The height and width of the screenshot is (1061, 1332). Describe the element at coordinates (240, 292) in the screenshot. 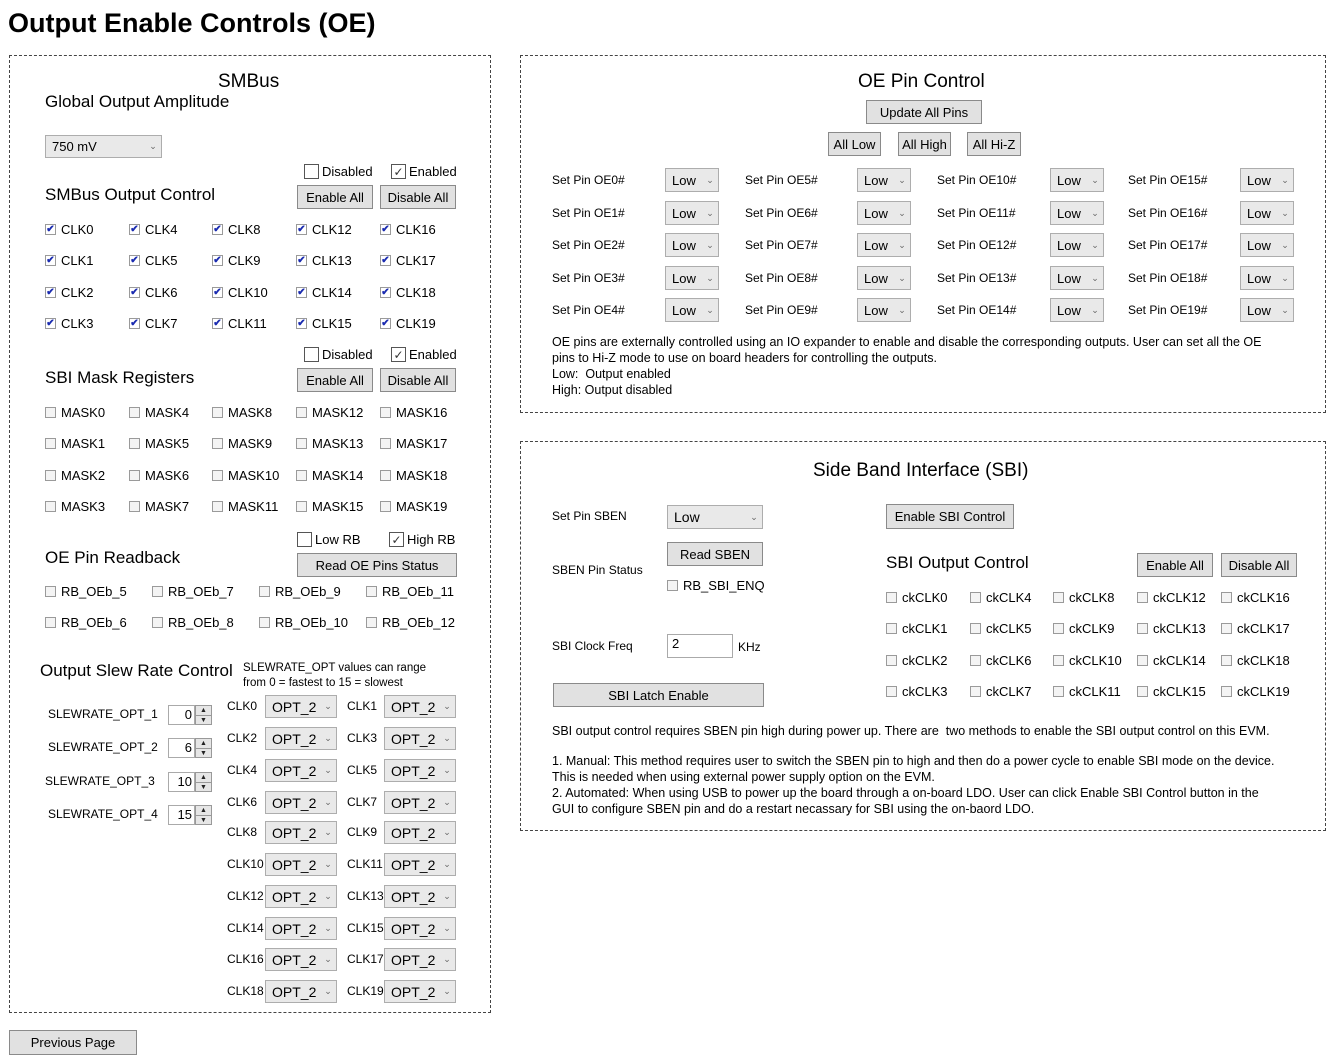

I see `smbus-clk-checkbox: ✔ CLK10` at that location.